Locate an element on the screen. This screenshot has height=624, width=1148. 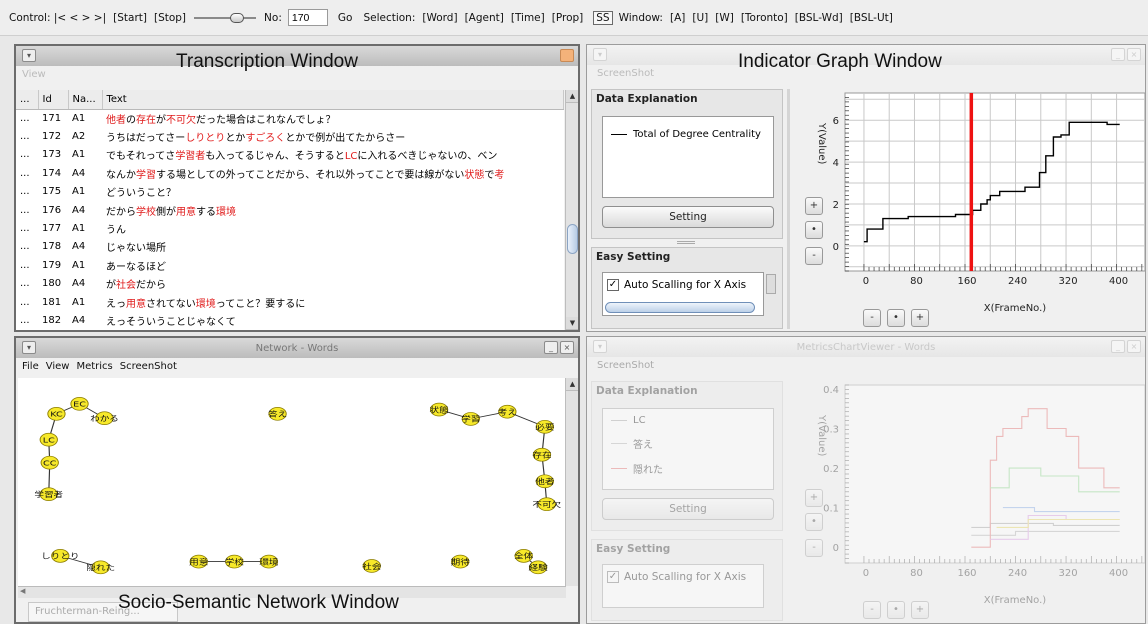
network-titlebar: ▾ Network - Words _ × is located at coordinates (297, 348).